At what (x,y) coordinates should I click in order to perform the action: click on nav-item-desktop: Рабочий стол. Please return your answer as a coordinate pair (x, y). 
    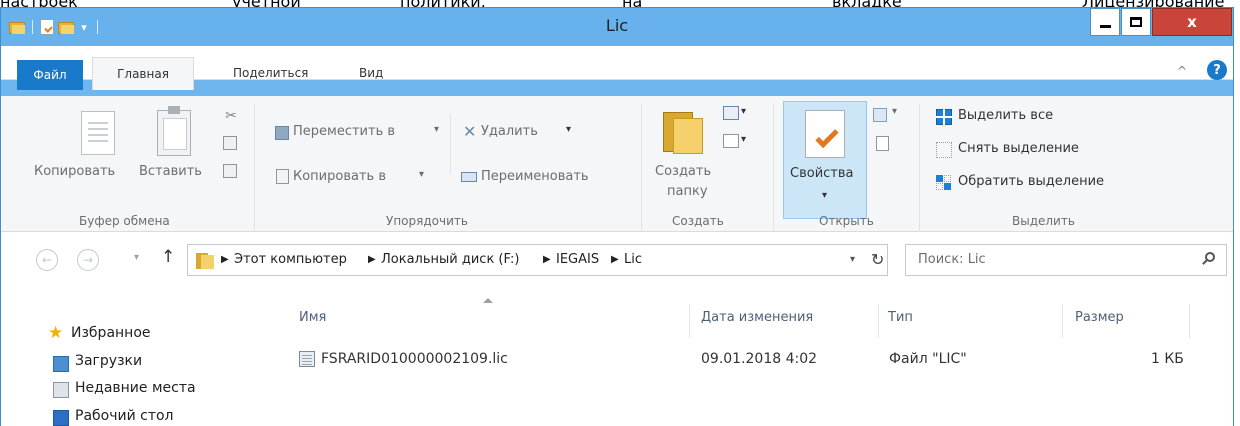
    Looking at the image, I should click on (124, 416).